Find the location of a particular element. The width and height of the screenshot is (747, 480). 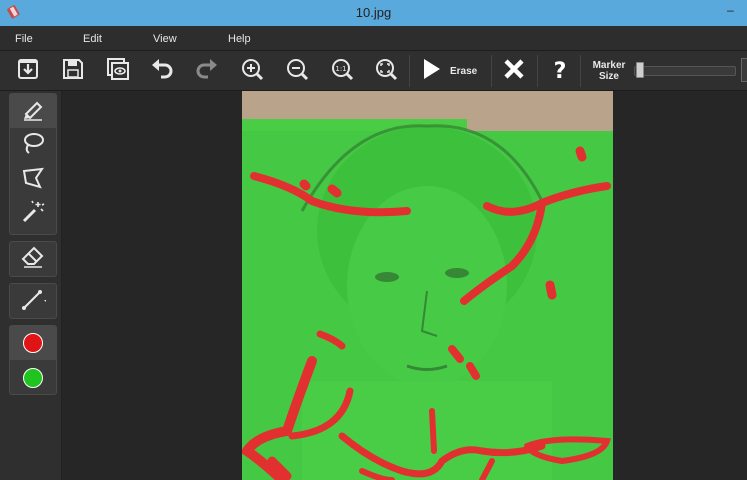

redo-icon is located at coordinates (207, 71).